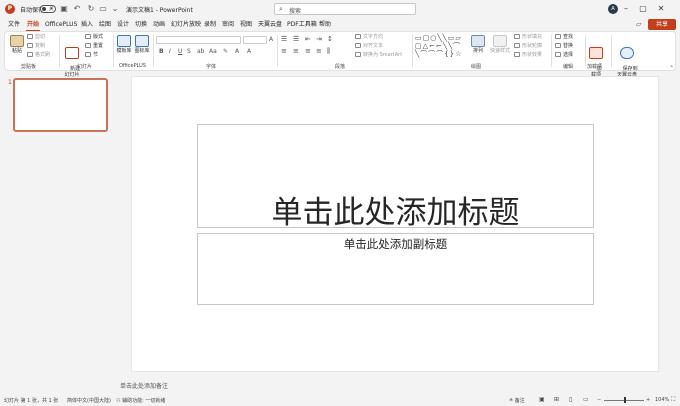 The height and width of the screenshot is (406, 680). I want to click on quick-styles-button: 快速样式, so click(500, 44).